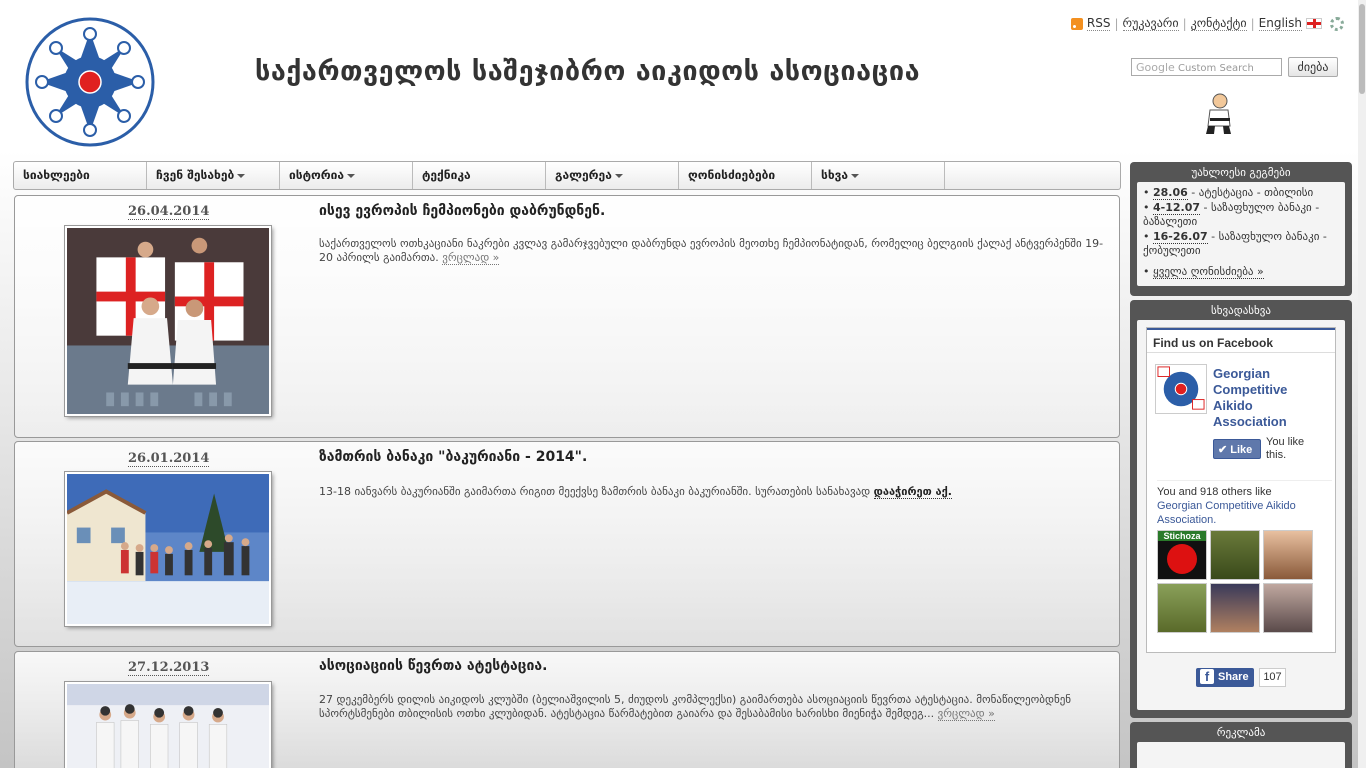  I want to click on nav-item-news: სიახლეები, so click(80, 175).